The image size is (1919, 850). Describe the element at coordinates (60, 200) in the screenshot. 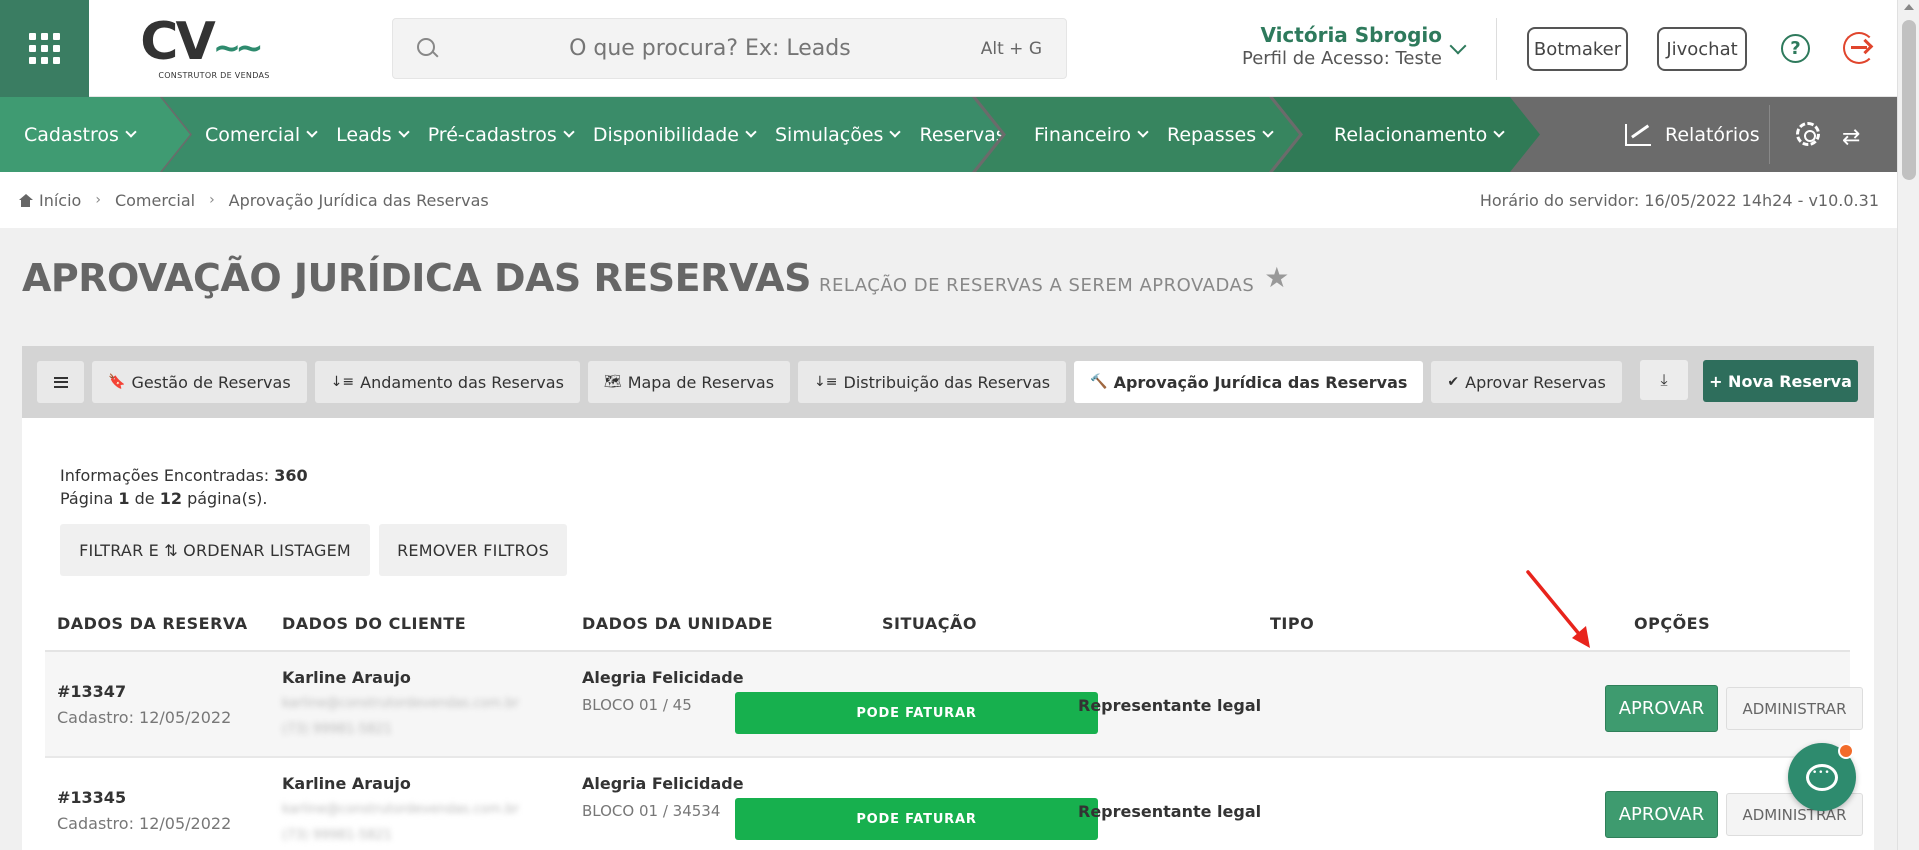

I see `breadcrumb-home: Início` at that location.